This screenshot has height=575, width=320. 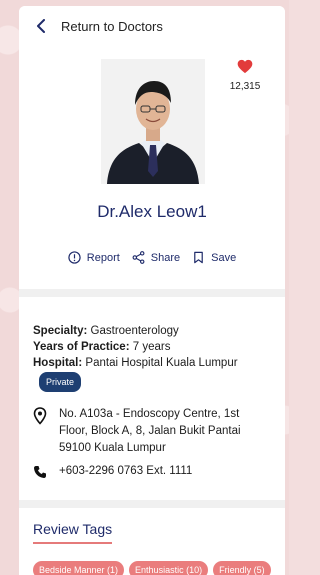 I want to click on action-bar: Report Share Save, so click(x=152, y=257).